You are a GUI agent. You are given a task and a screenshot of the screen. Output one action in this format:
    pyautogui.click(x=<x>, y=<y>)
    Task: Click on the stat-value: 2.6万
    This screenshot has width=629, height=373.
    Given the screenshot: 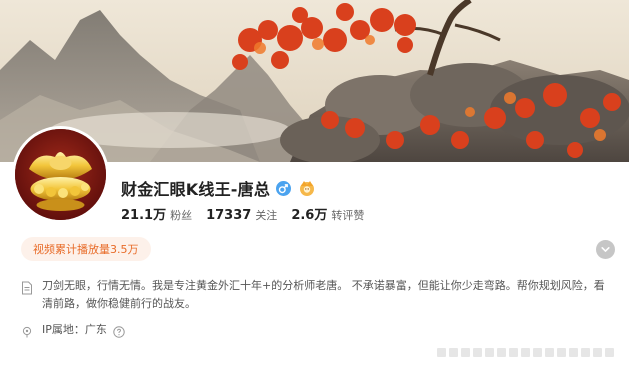 What is the action you would take?
    pyautogui.click(x=309, y=215)
    